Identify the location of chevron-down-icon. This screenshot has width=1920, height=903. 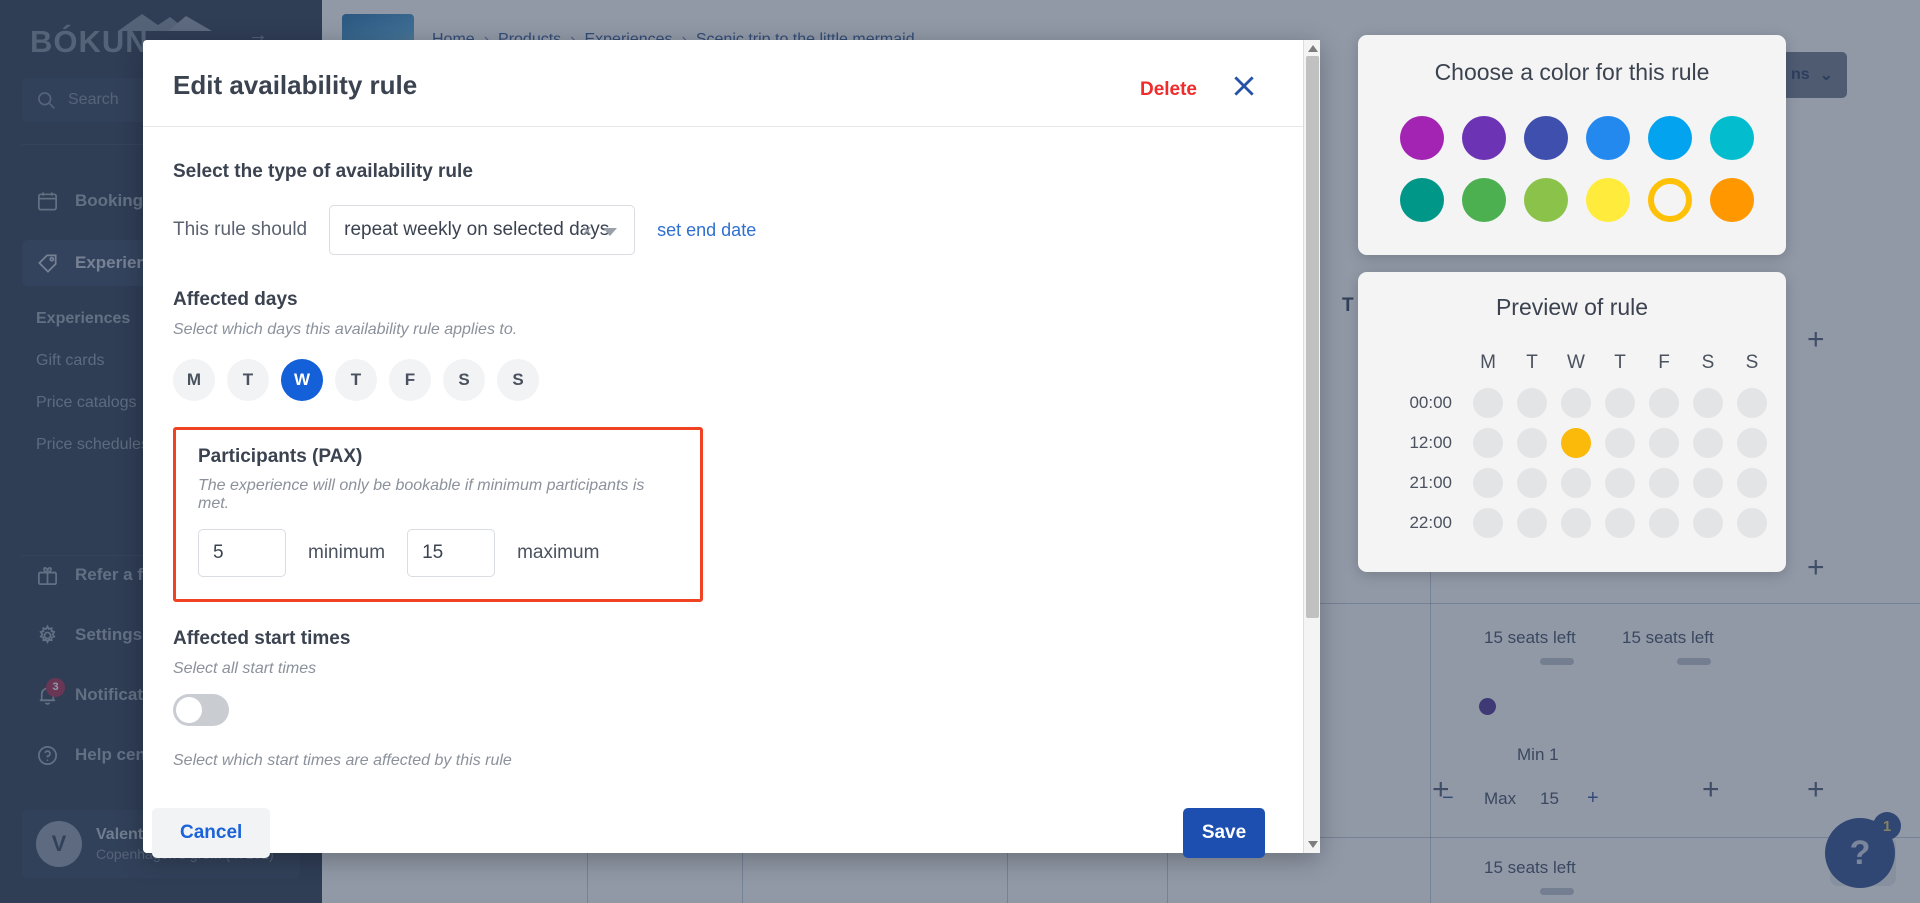
(610, 232).